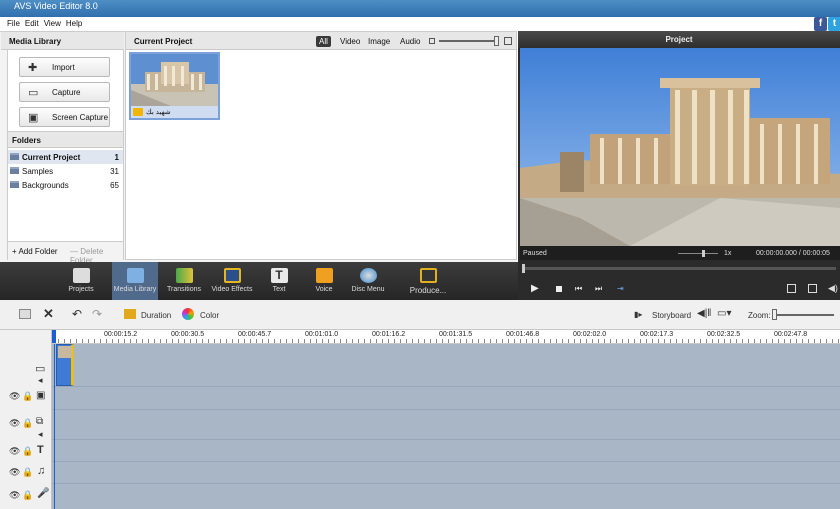 This screenshot has width=840, height=509. What do you see at coordinates (35, 251) in the screenshot?
I see `add-folder-button: + Add Folder` at bounding box center [35, 251].